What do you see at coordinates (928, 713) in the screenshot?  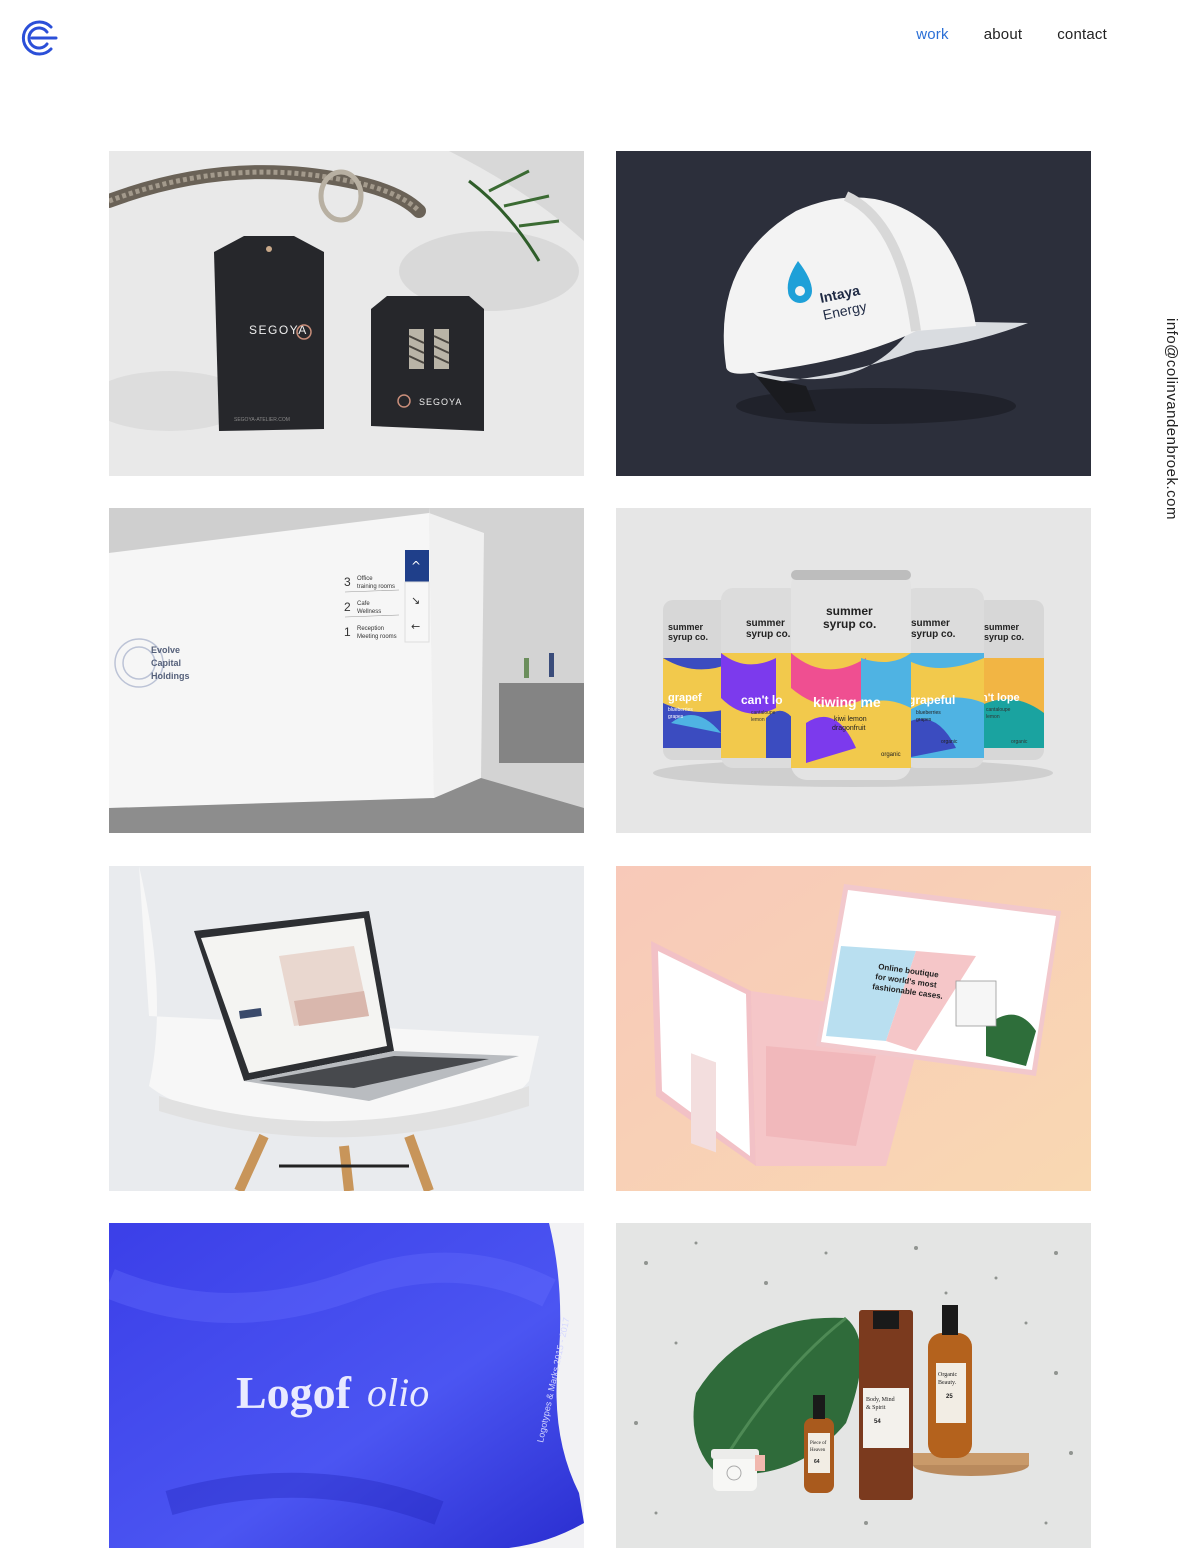 I see `can4-sub1: blueberries` at bounding box center [928, 713].